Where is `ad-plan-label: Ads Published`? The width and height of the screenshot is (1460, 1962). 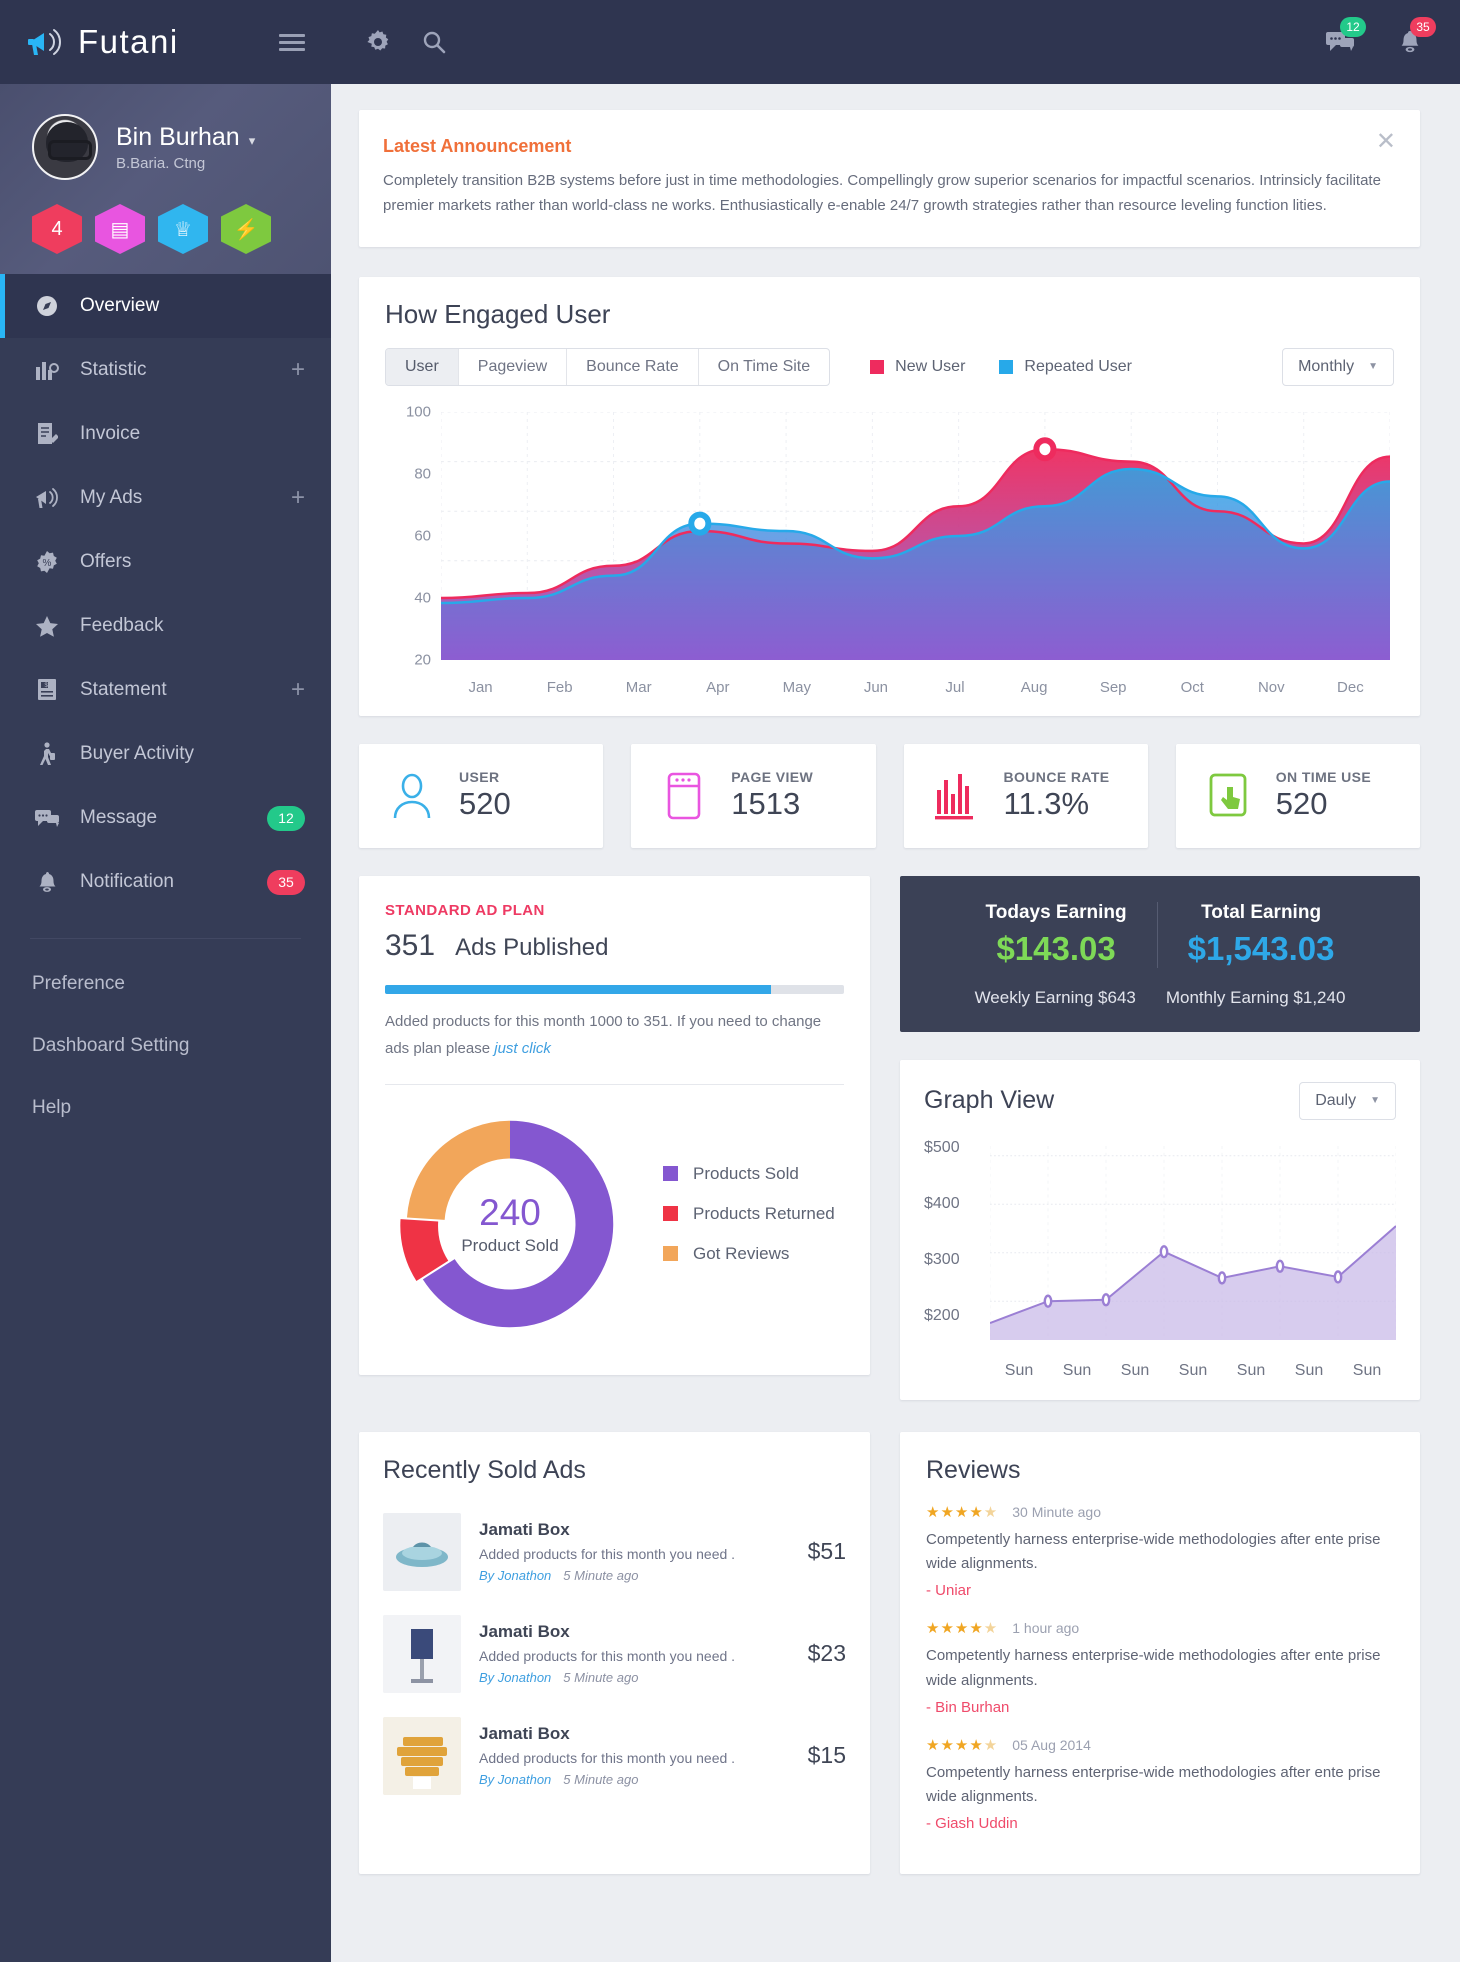
ad-plan-label: Ads Published is located at coordinates (532, 947).